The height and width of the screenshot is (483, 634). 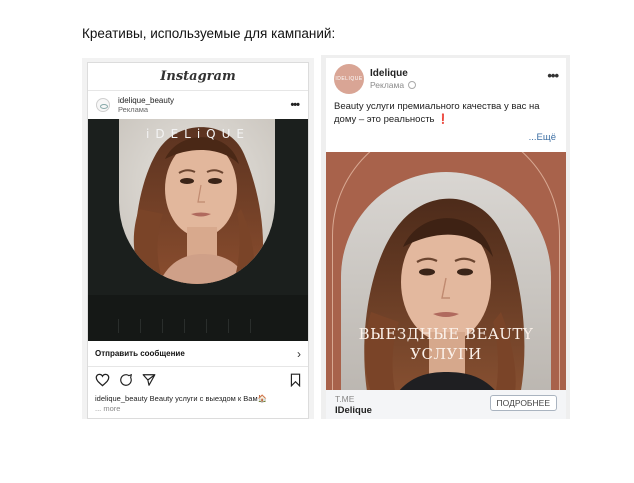 I want to click on instagram-avatar, so click(x=103, y=105).